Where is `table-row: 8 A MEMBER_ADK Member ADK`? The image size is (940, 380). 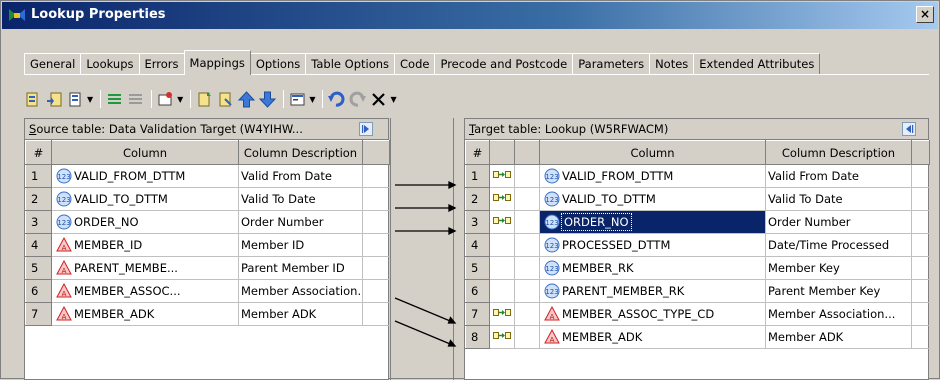 table-row: 8 A MEMBER_ADK Member ADK is located at coordinates (697, 337).